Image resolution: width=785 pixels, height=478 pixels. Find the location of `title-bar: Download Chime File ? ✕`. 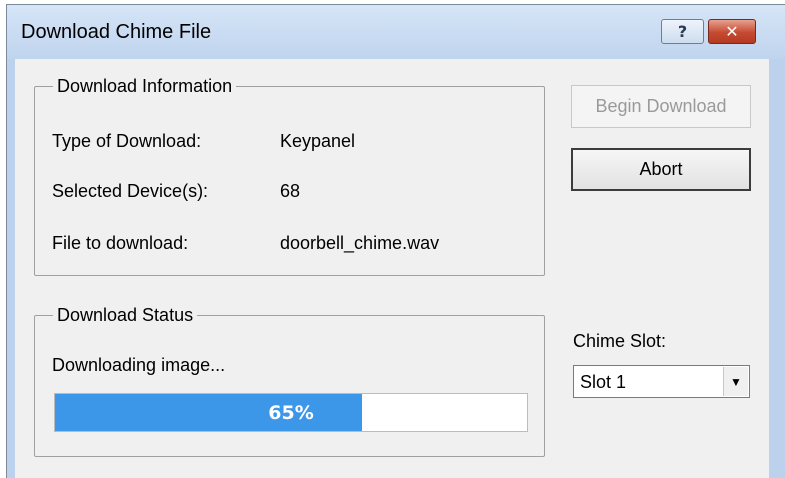

title-bar: Download Chime File ? ✕ is located at coordinates (396, 32).